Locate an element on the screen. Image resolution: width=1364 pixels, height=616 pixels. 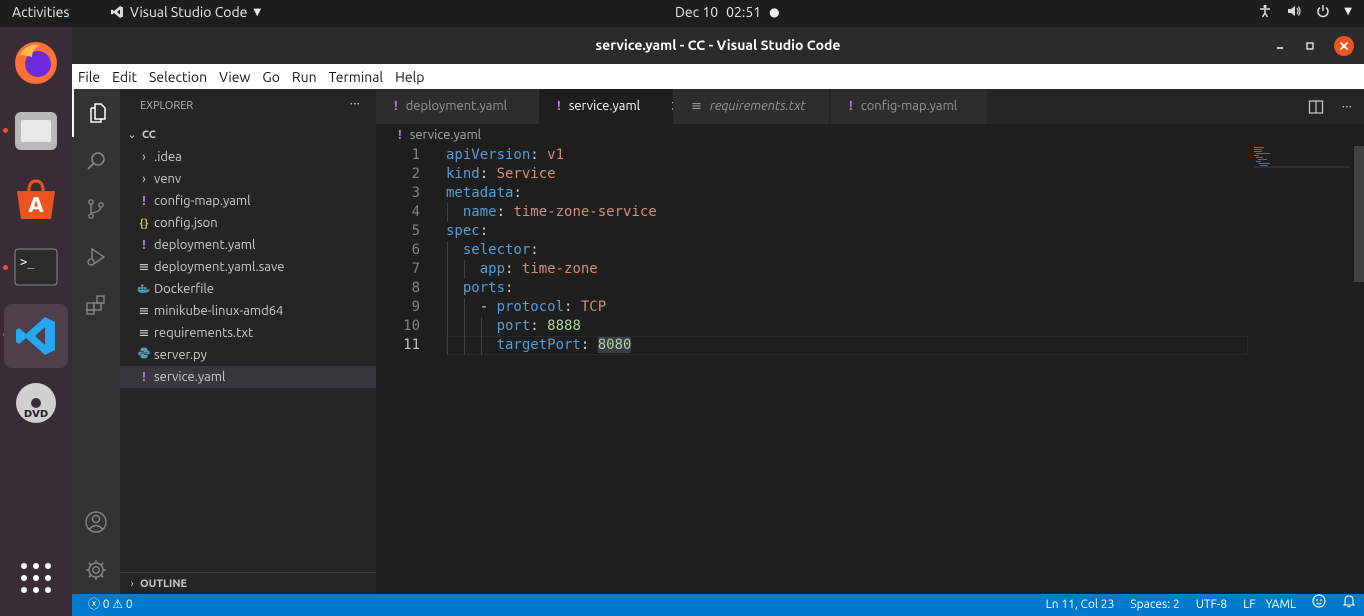
dock-terminal: >_ is located at coordinates (36, 267).